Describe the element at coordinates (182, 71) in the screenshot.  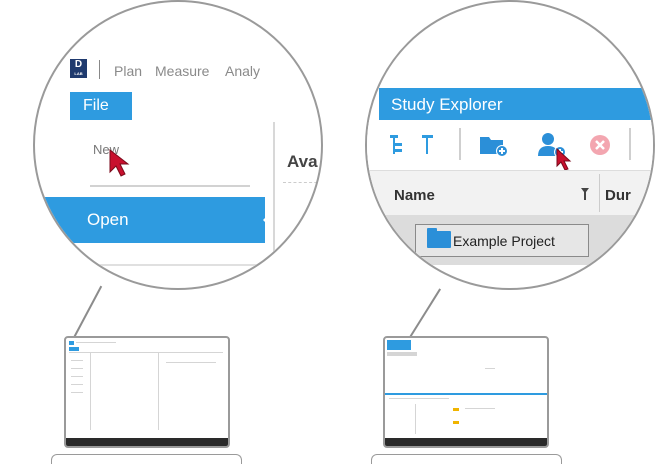
I see `menu-measure: Measure` at that location.